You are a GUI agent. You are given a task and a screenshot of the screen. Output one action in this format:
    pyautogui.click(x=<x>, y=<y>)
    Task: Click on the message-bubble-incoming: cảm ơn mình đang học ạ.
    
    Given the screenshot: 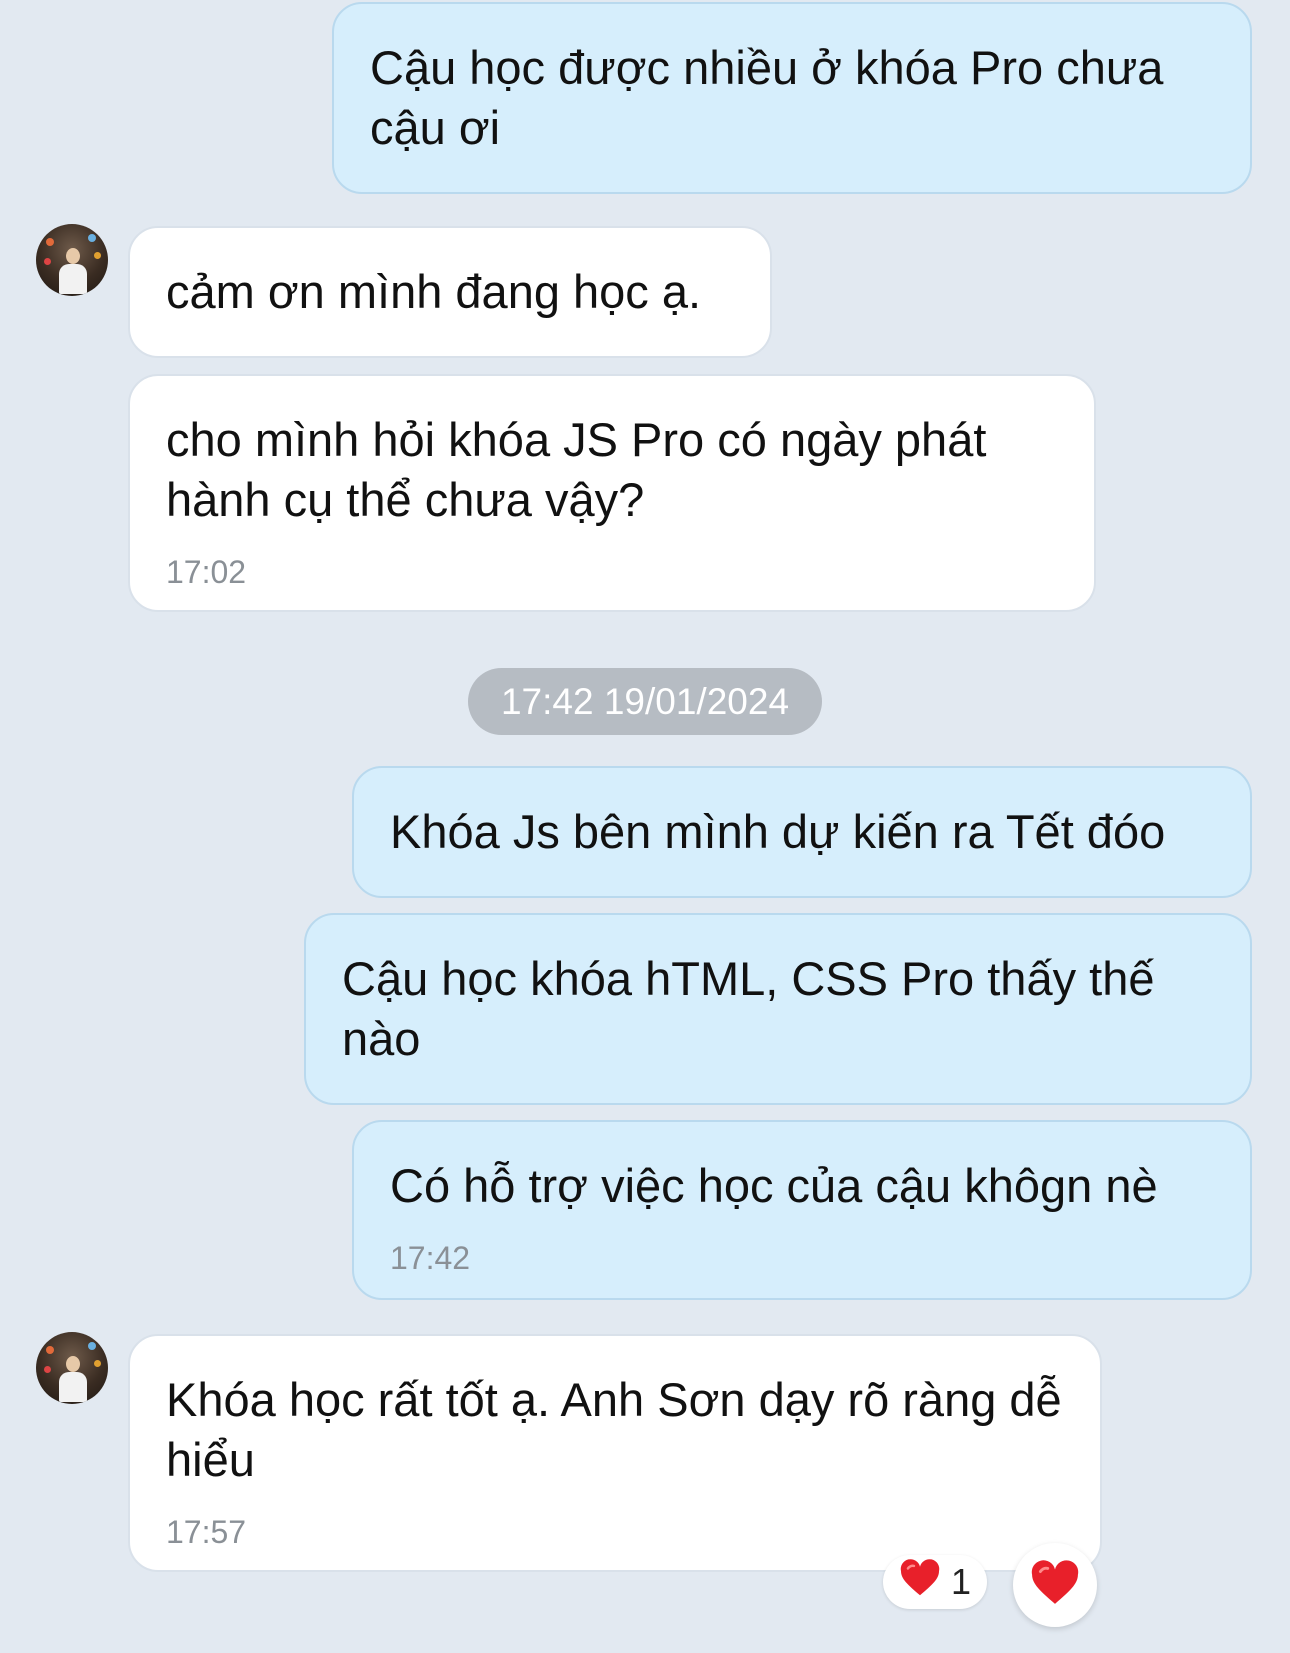 What is the action you would take?
    pyautogui.click(x=450, y=292)
    